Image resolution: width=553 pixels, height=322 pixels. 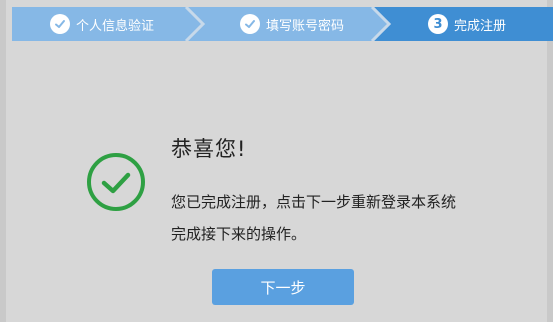 I want to click on message-line: 您已完成注册，点击下一步重新登录本系统, so click(x=314, y=202).